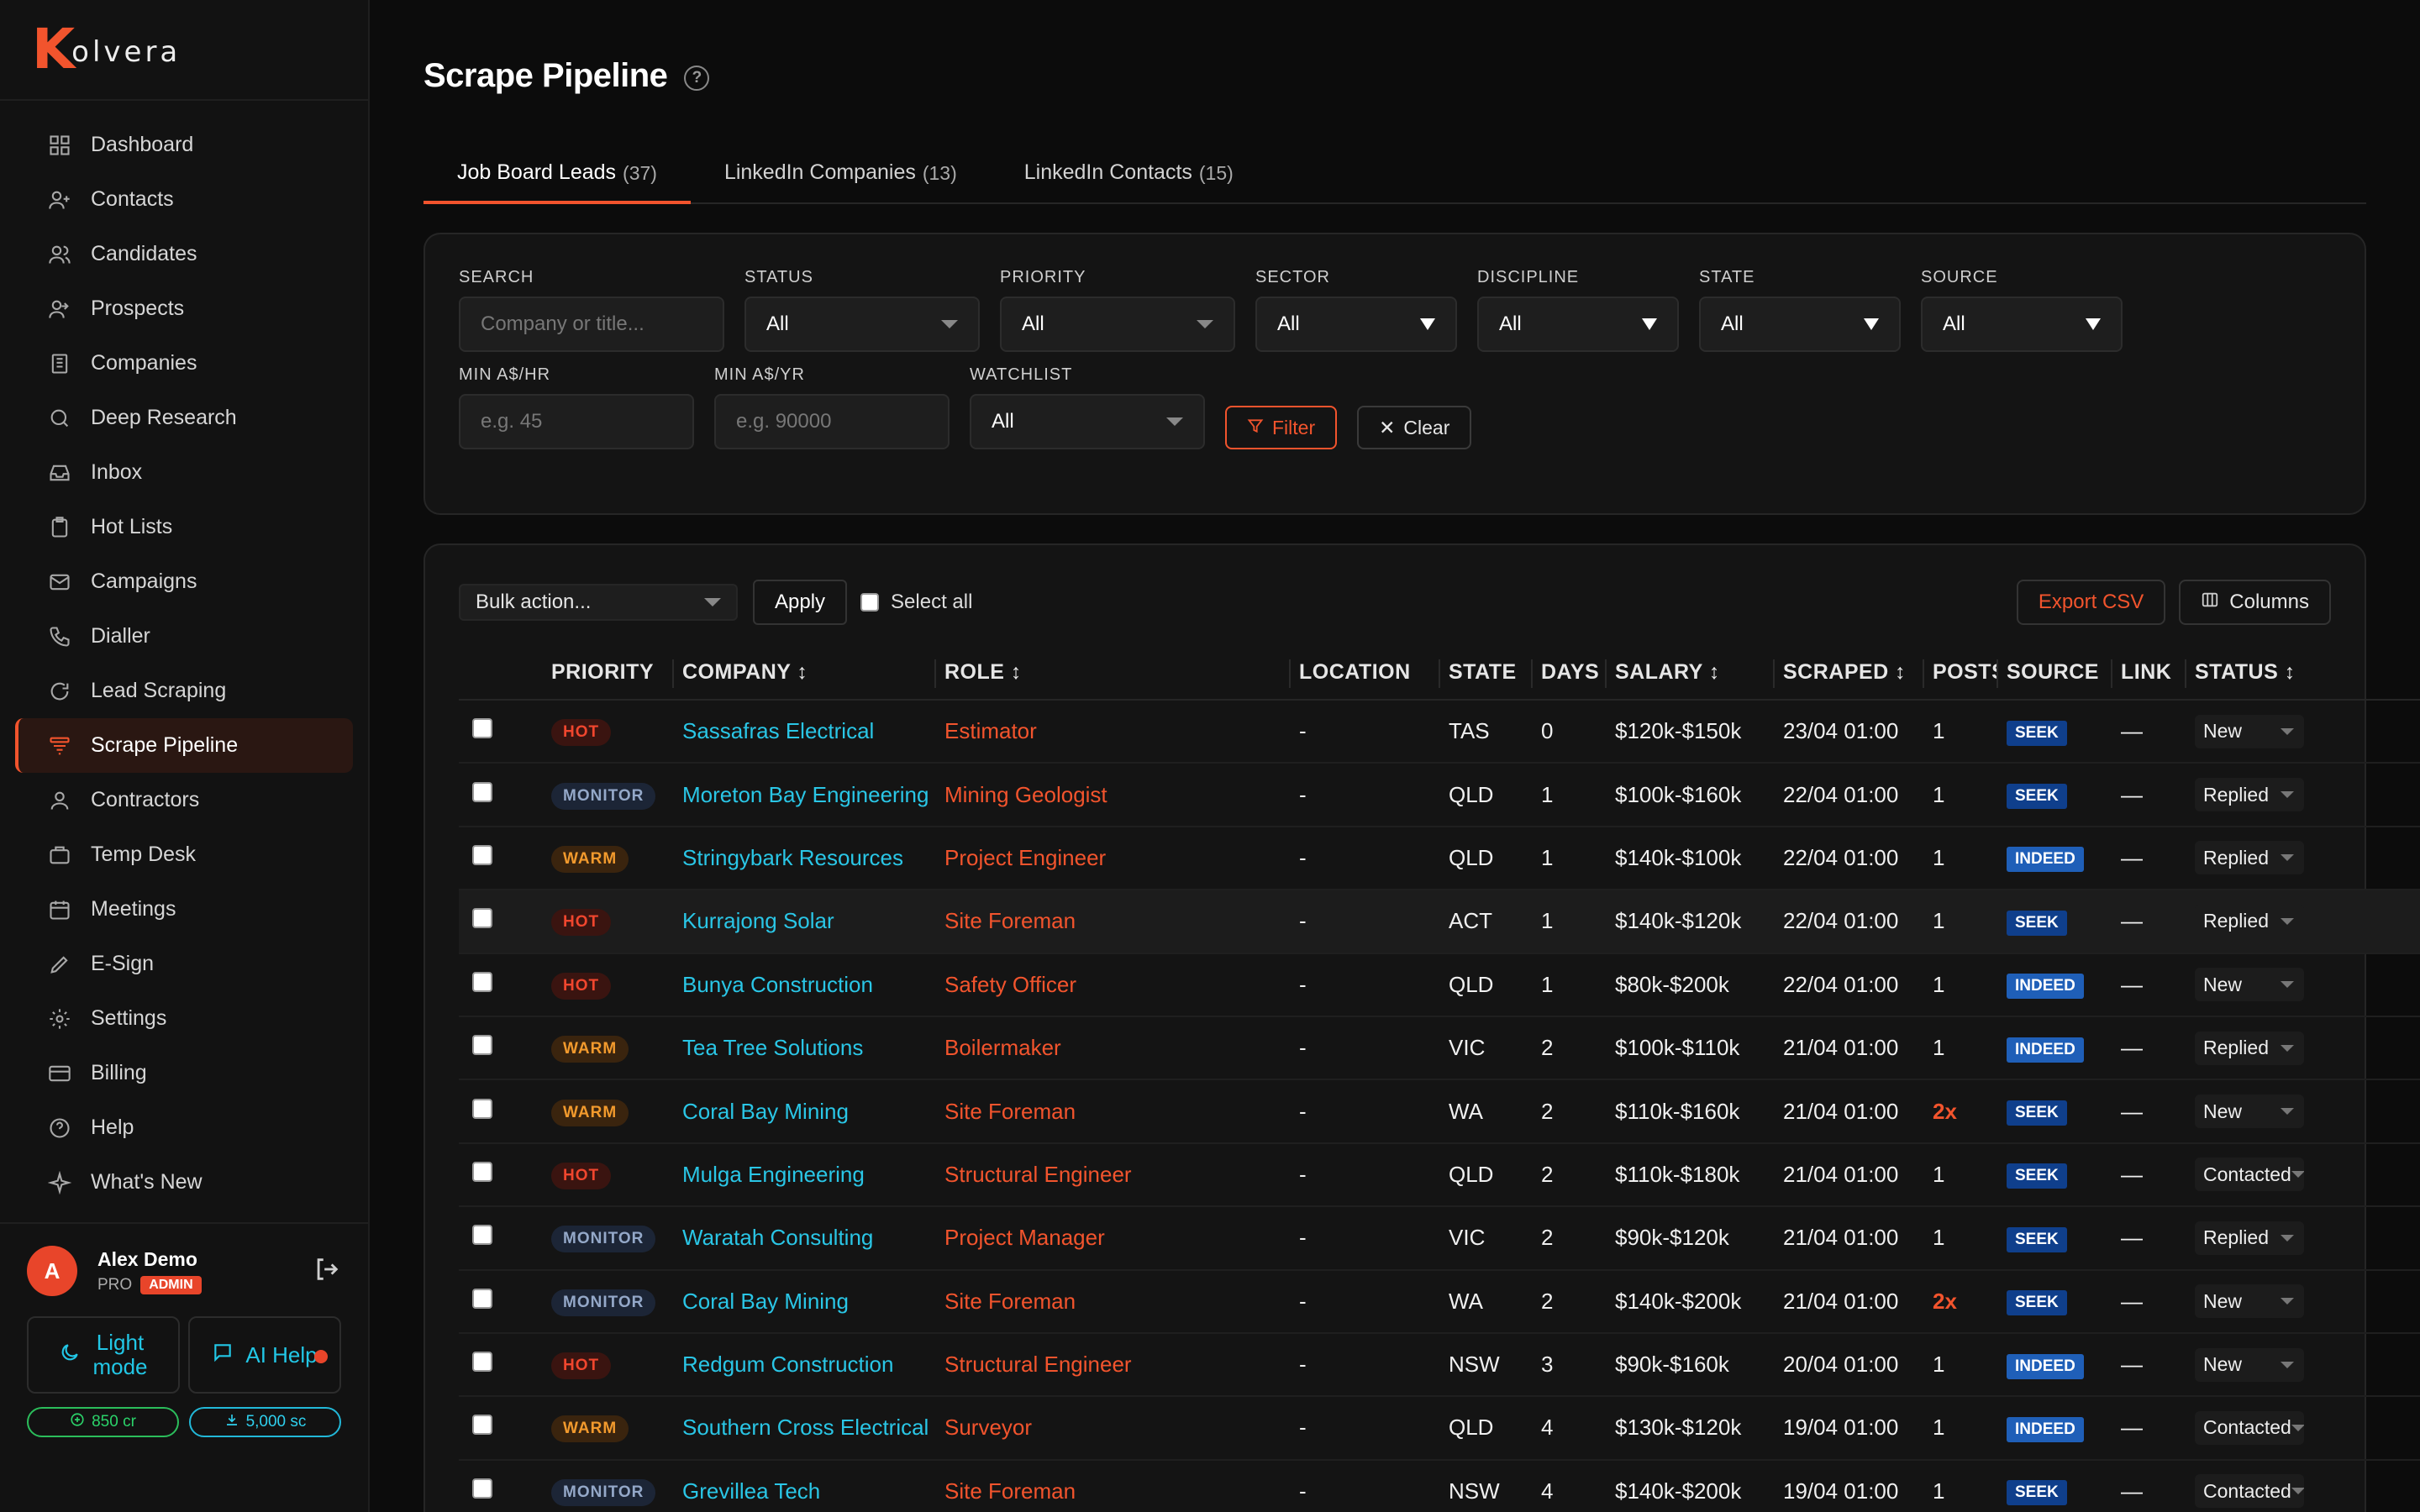 Image resolution: width=2420 pixels, height=1512 pixels. I want to click on nav-hot-lists: Hot Lists, so click(184, 527).